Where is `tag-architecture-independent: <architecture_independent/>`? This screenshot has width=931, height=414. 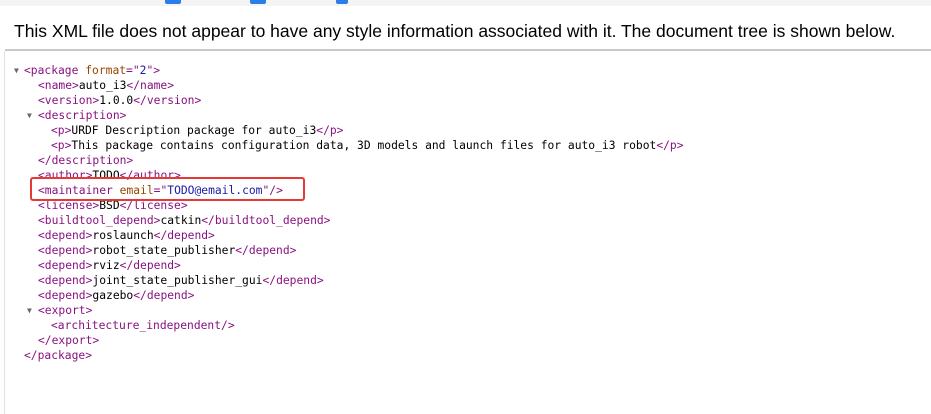
tag-architecture-independent: <architecture_independent/> is located at coordinates (143, 325).